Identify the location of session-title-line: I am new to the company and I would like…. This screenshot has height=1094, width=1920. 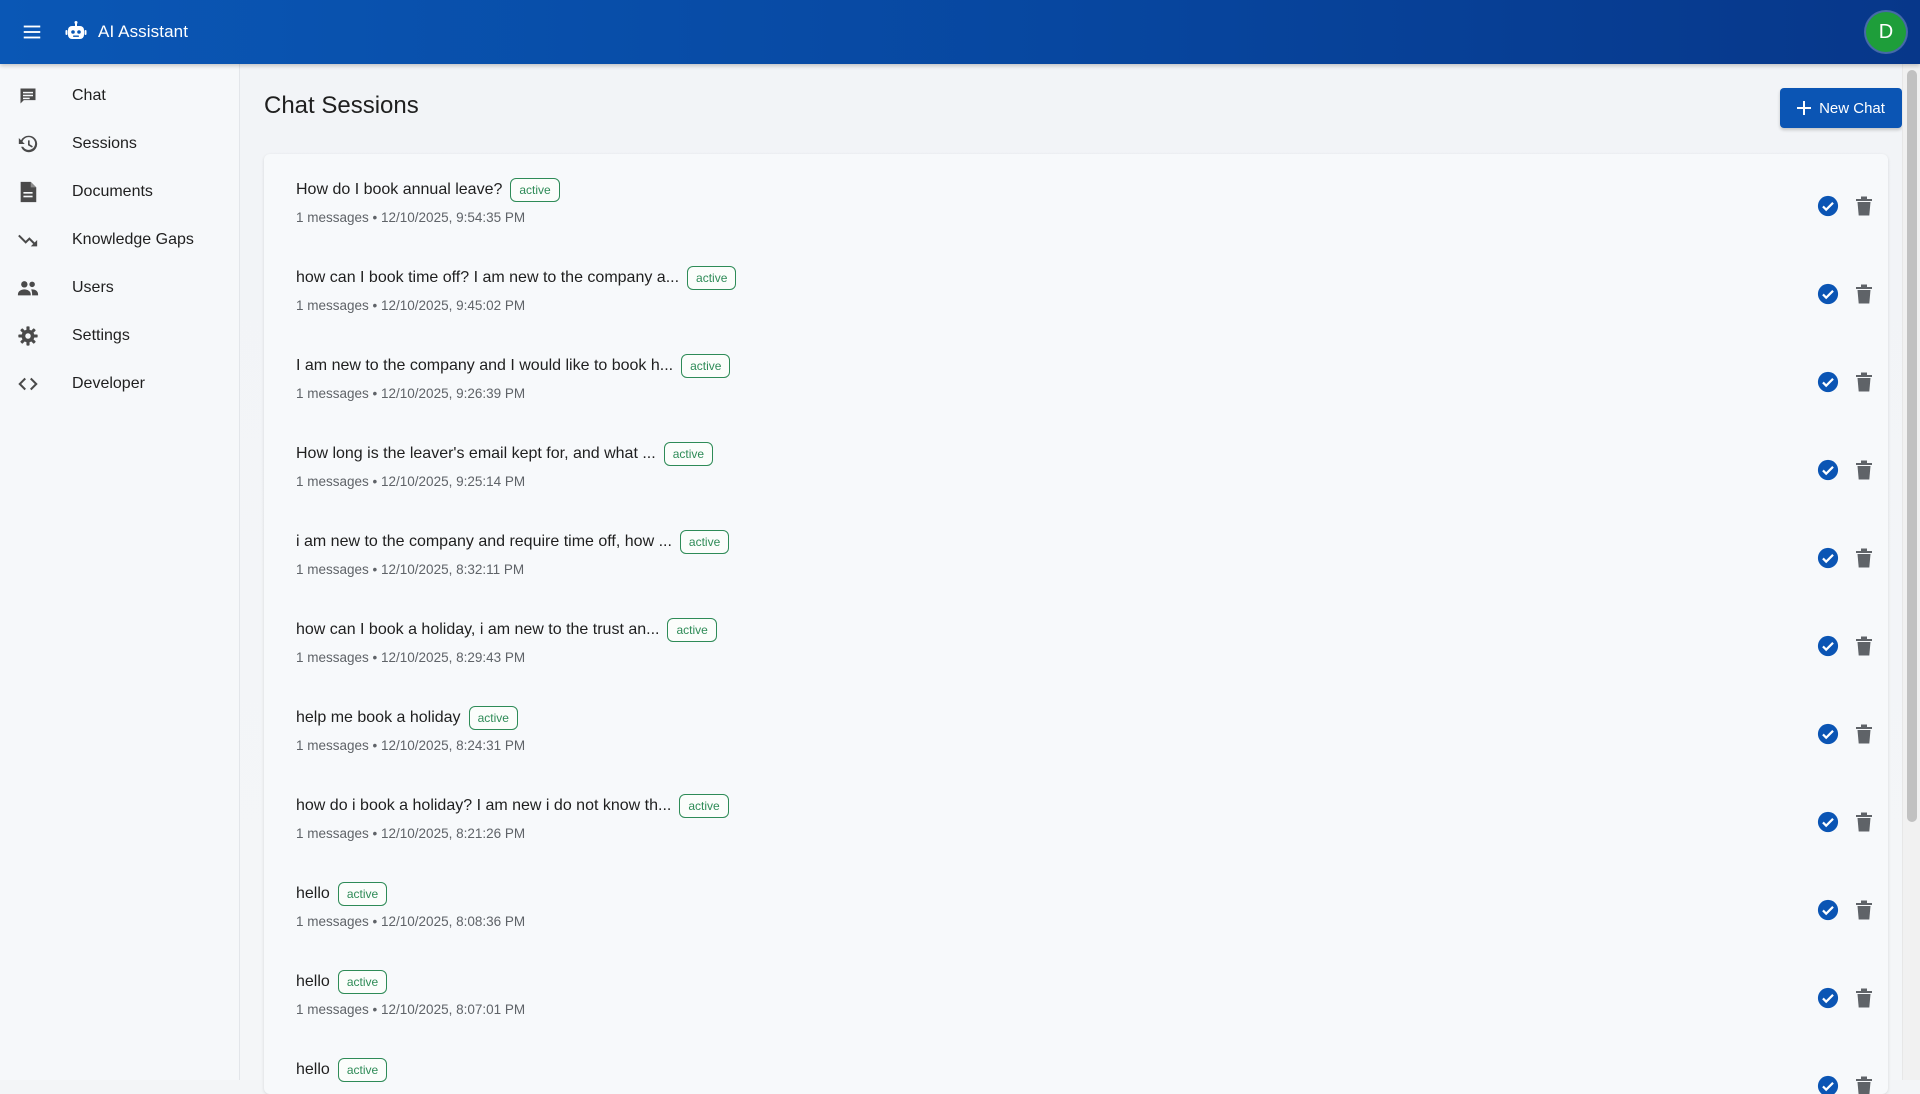
(513, 366).